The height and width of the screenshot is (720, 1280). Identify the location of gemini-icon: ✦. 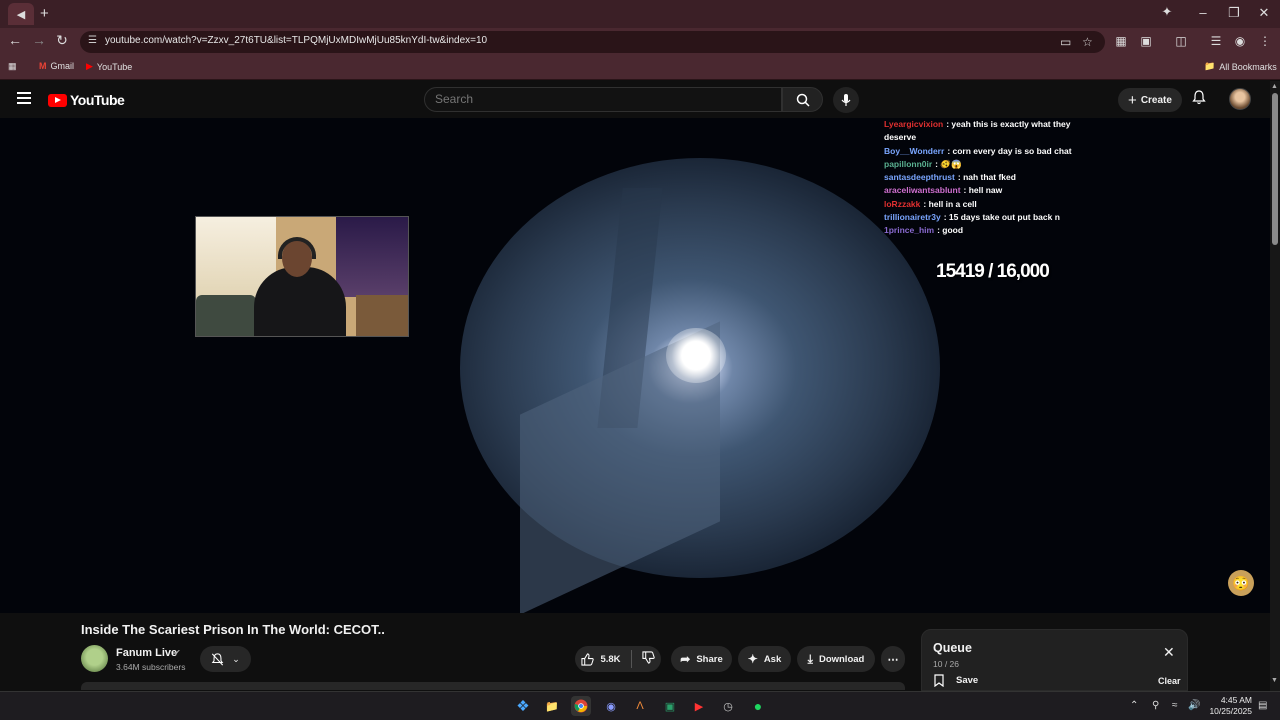
(1167, 12).